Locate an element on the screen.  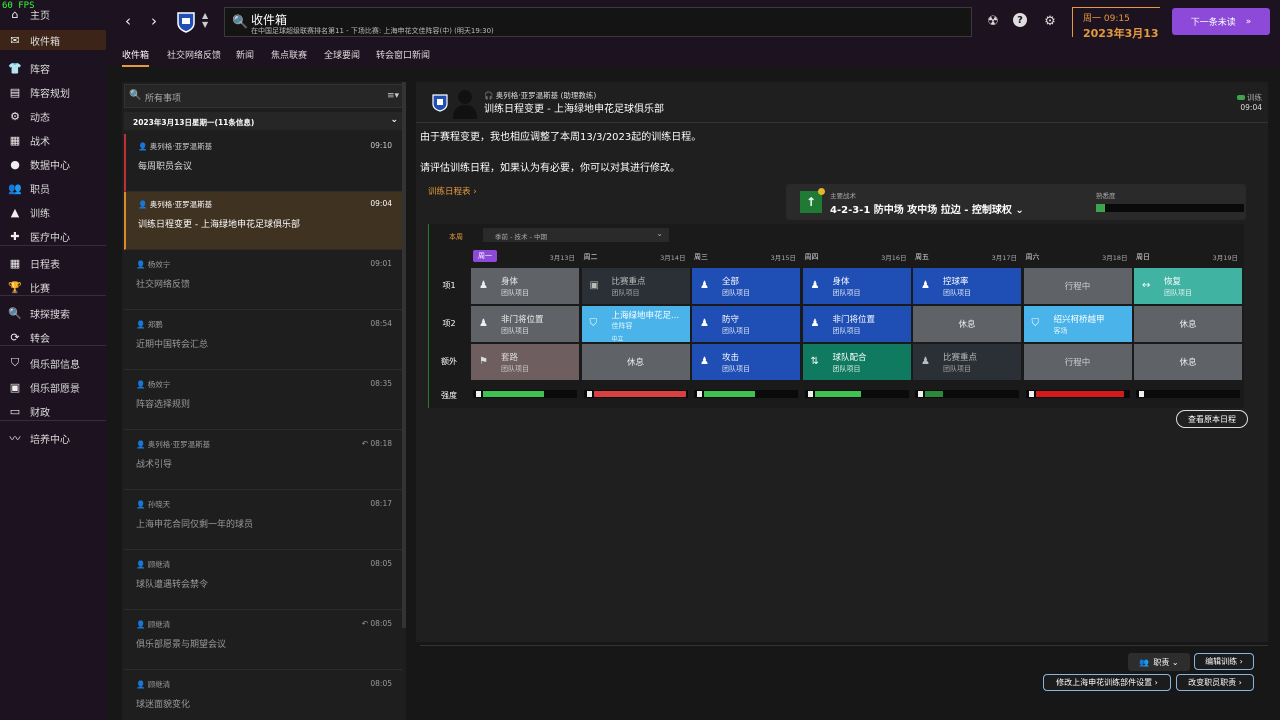
inbox-scrollbar is located at coordinates (404, 355).